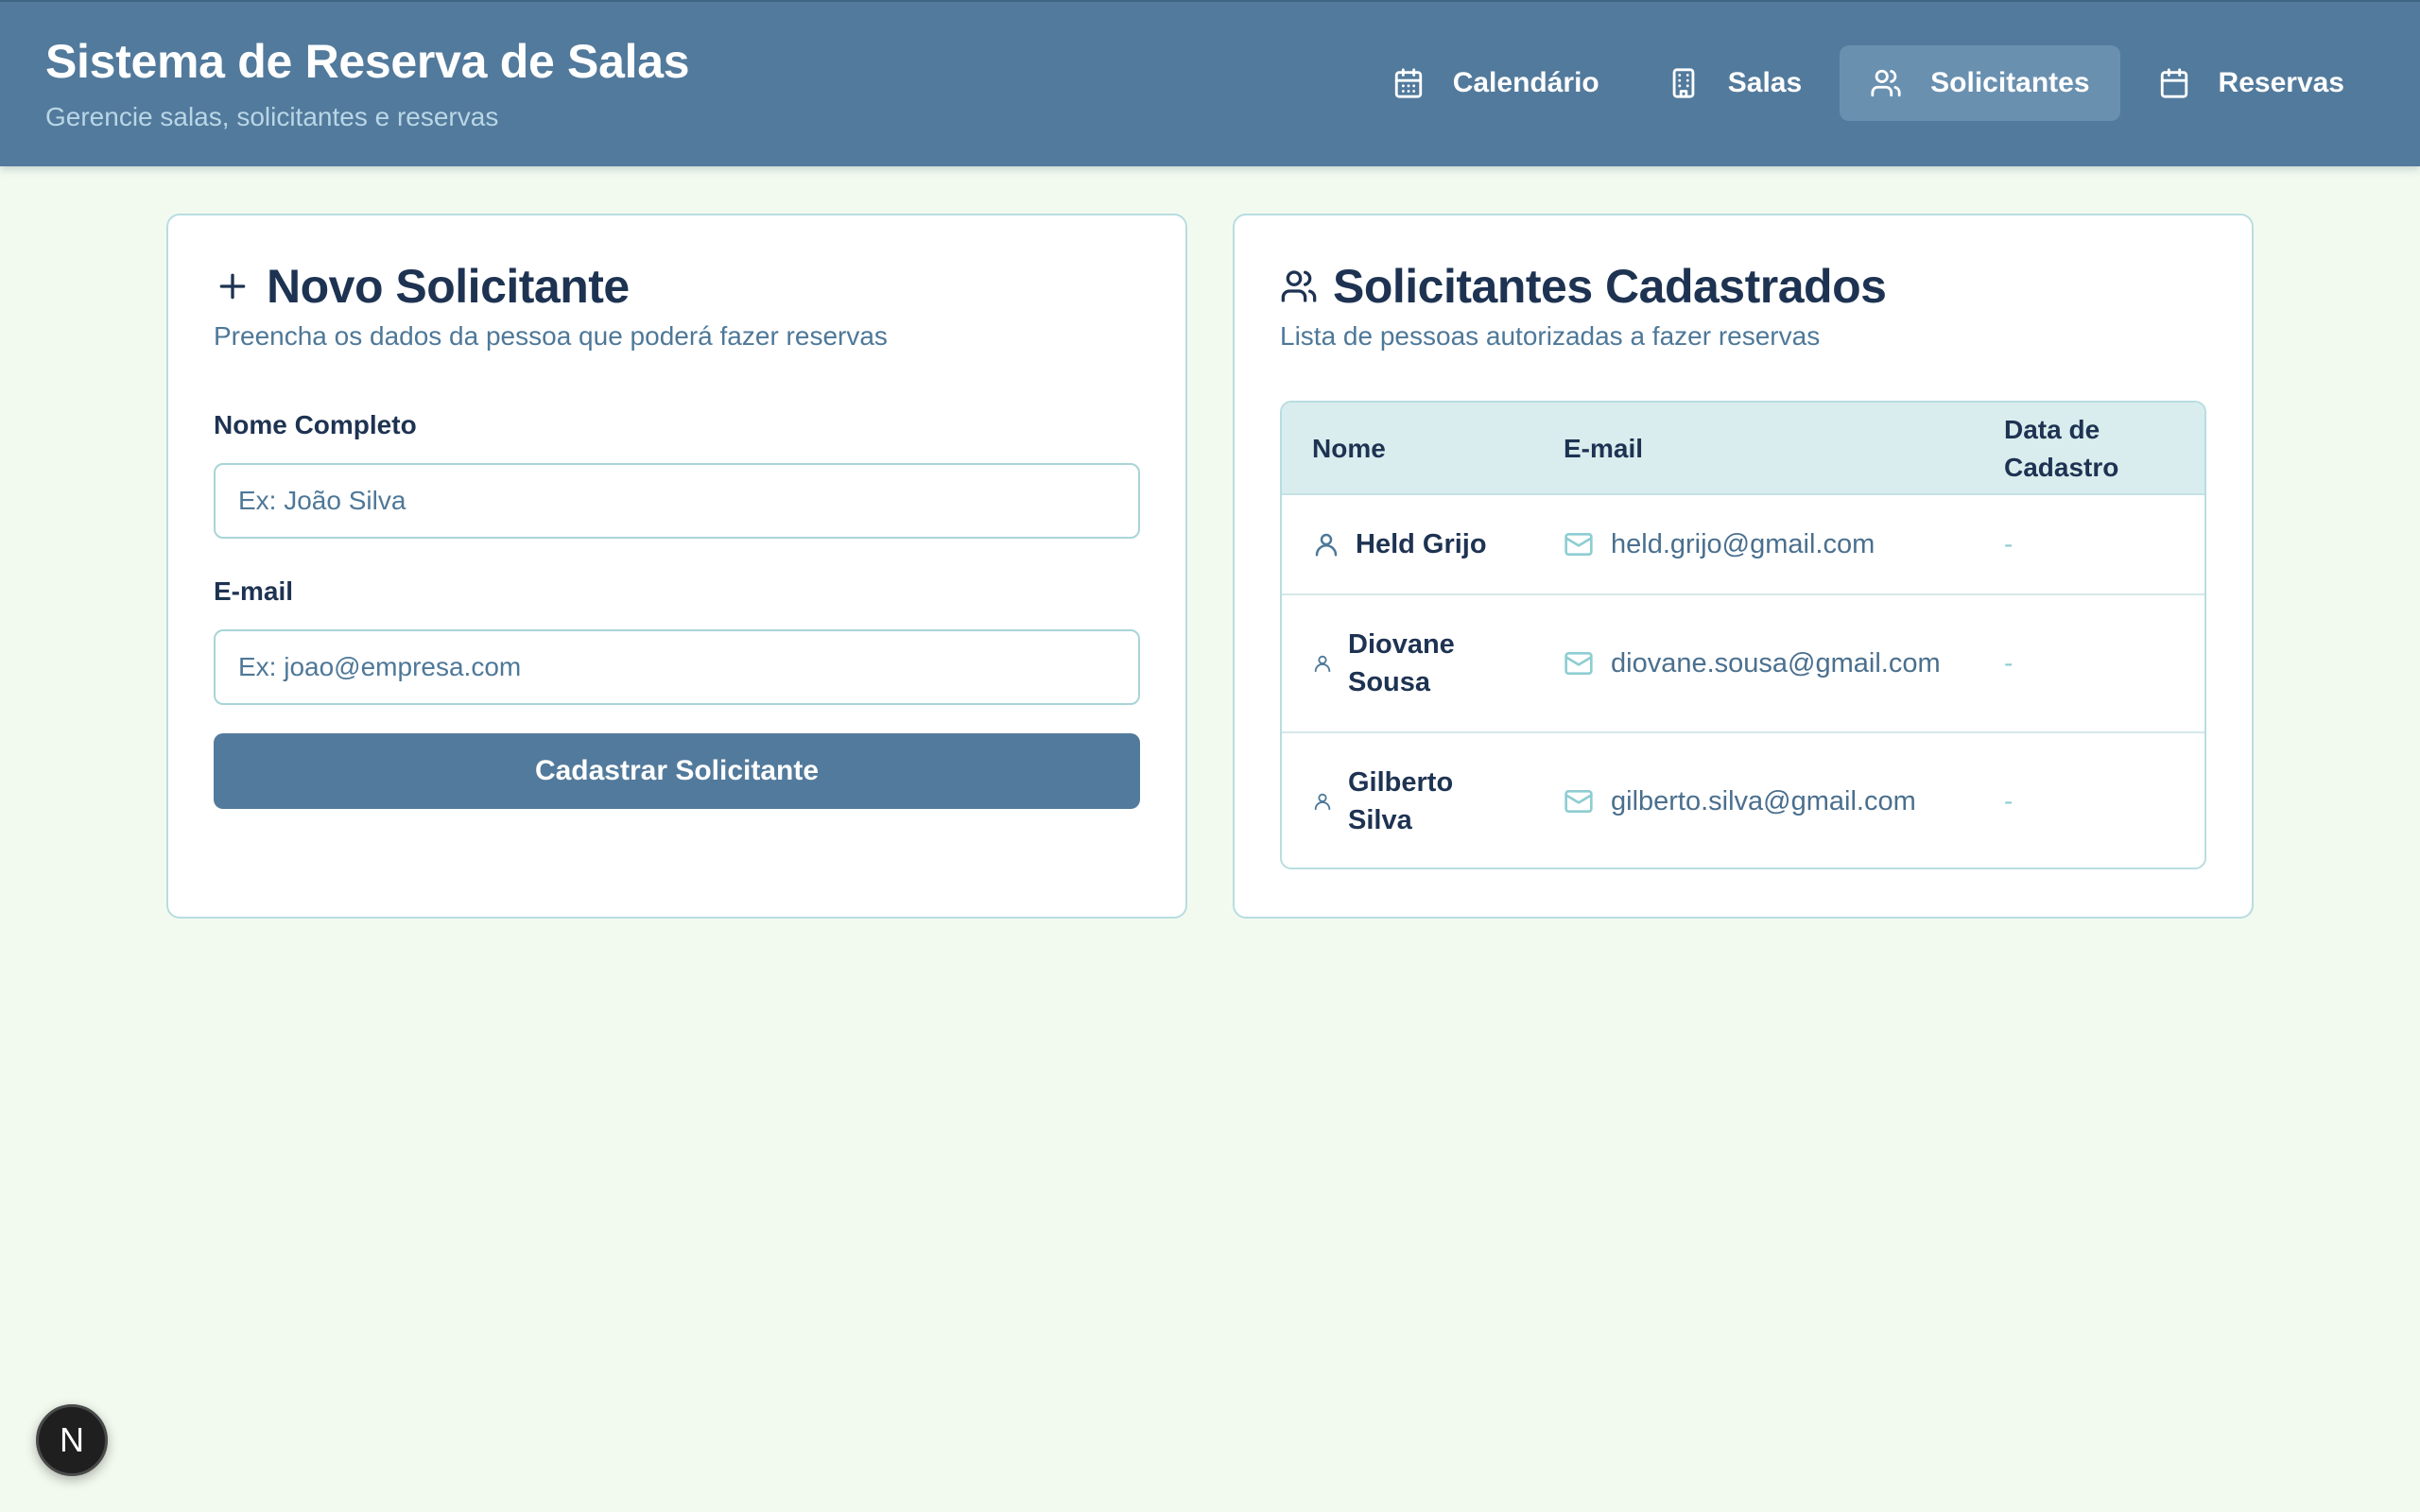 The width and height of the screenshot is (2420, 1512). What do you see at coordinates (677, 501) in the screenshot?
I see `name-input` at bounding box center [677, 501].